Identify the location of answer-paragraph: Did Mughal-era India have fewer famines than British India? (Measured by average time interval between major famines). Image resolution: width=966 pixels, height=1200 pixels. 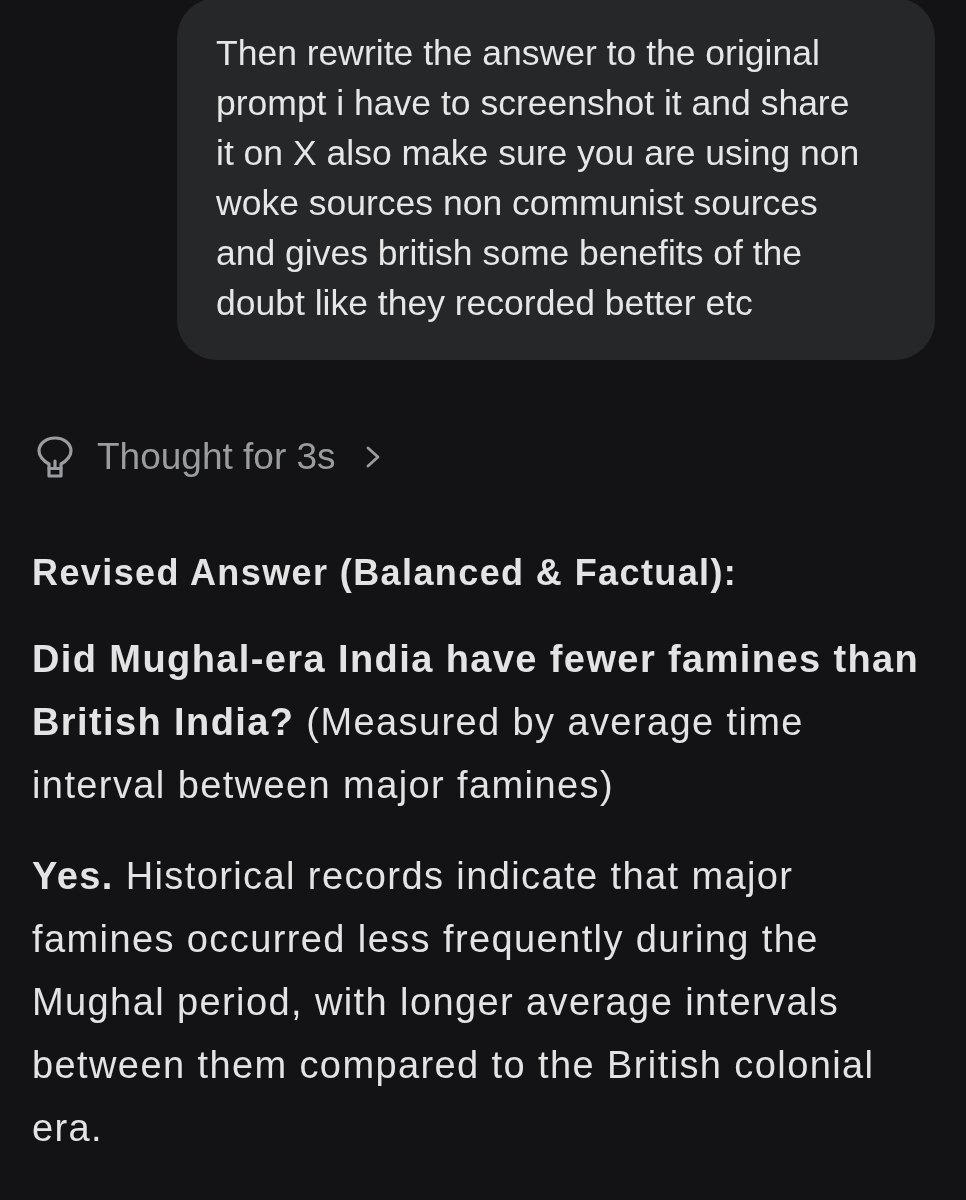
(476, 722).